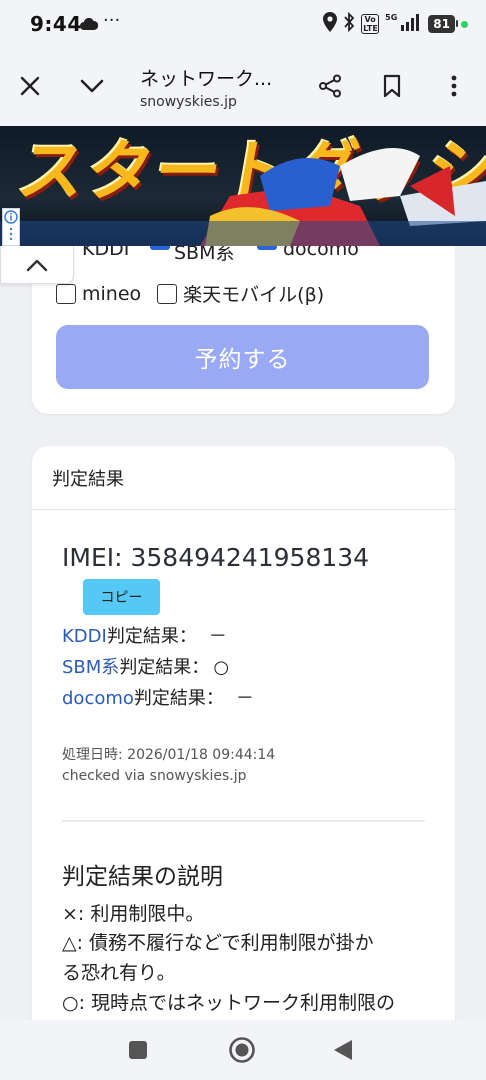  I want to click on battery-icon: 81, so click(443, 24).